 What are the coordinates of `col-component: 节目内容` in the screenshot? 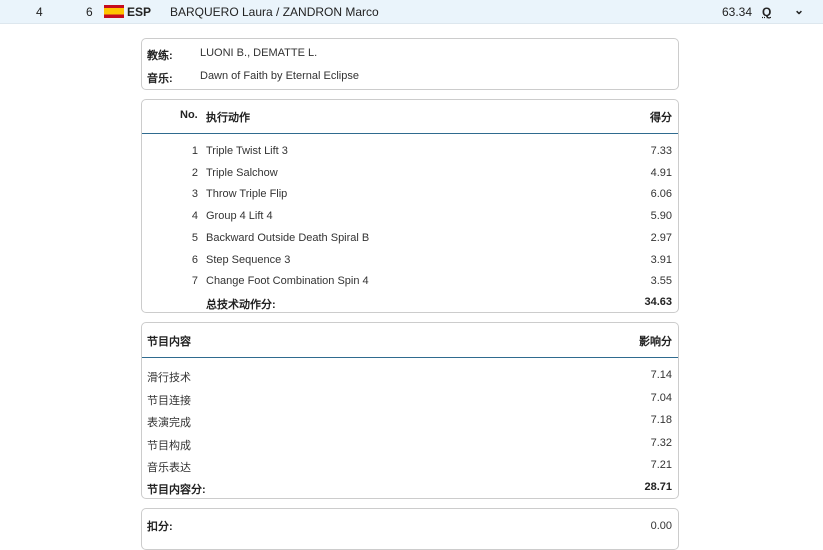 It's located at (169, 342).